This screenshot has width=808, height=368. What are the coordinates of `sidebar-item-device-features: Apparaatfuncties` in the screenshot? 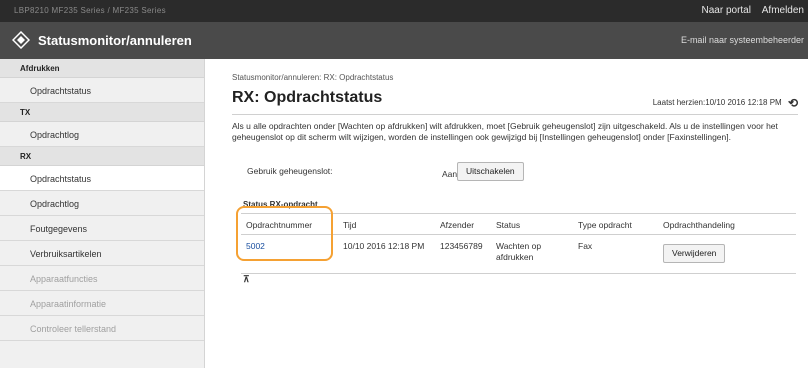 It's located at (102, 278).